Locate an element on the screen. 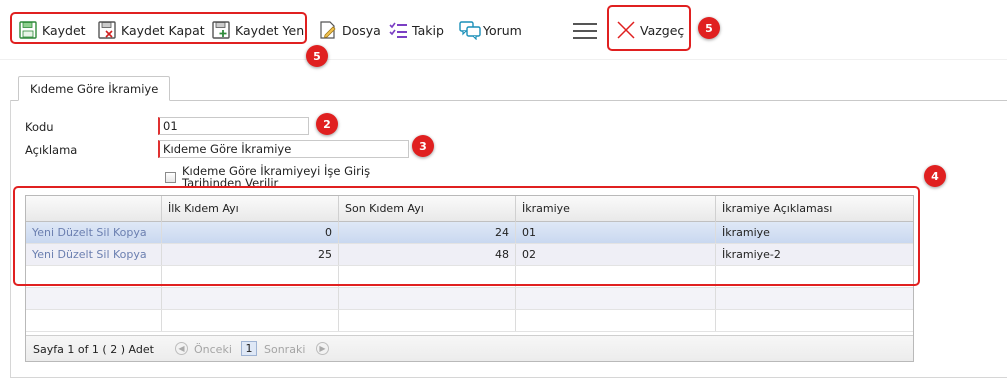 This screenshot has width=1007, height=386. save-group-highlight is located at coordinates (158, 28).